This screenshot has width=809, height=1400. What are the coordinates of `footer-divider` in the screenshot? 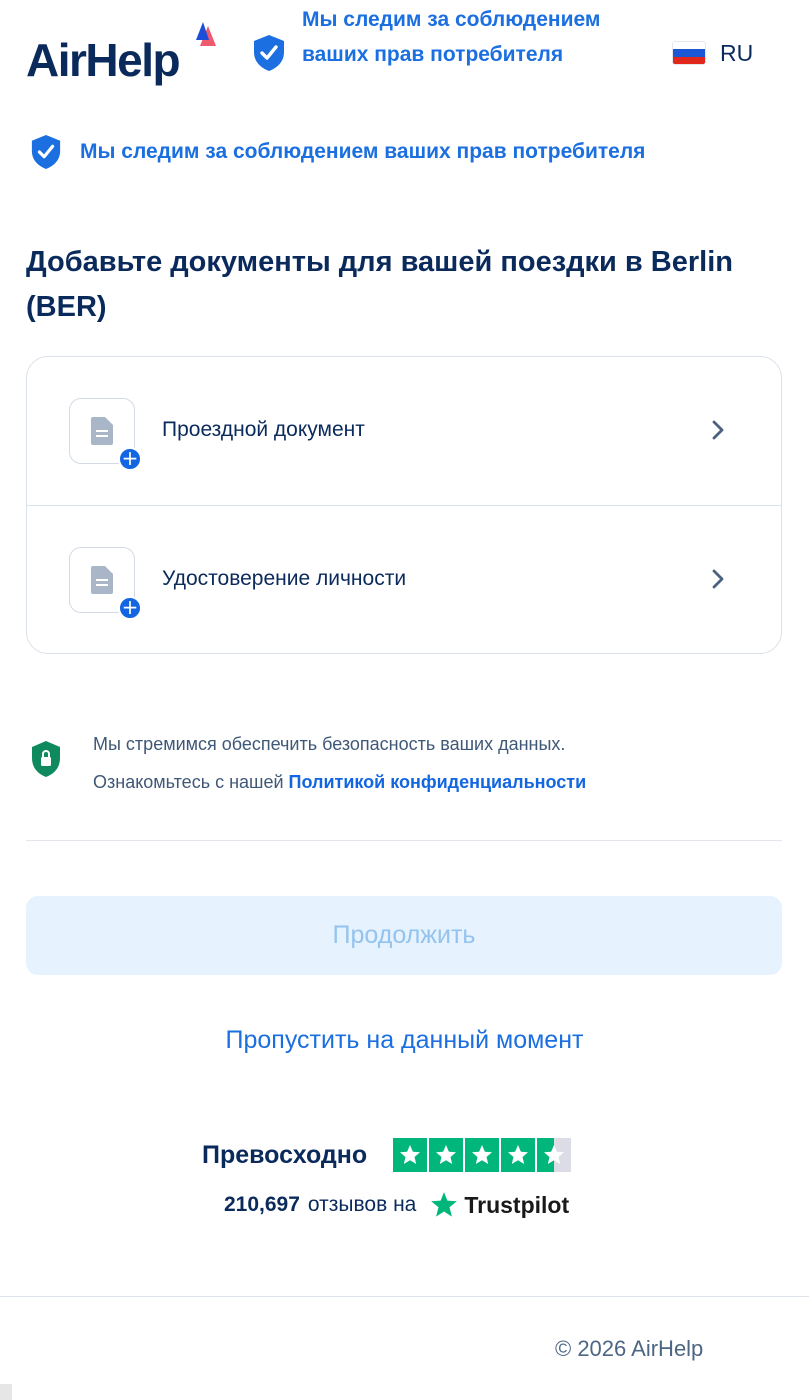 It's located at (404, 1296).